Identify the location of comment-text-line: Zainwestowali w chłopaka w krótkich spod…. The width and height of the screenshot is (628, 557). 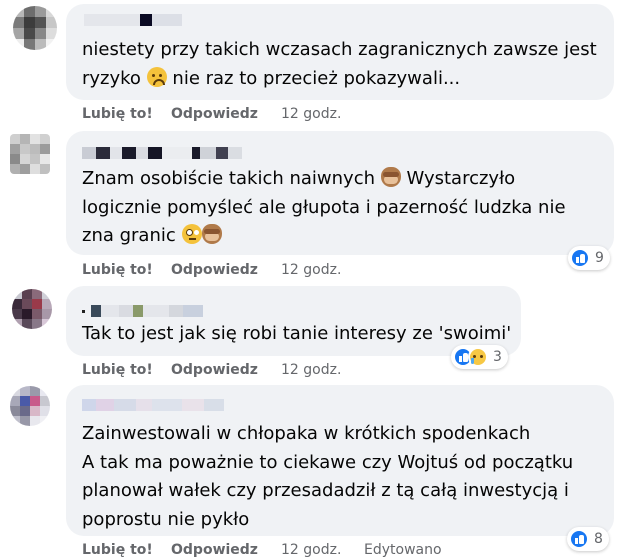
(306, 433).